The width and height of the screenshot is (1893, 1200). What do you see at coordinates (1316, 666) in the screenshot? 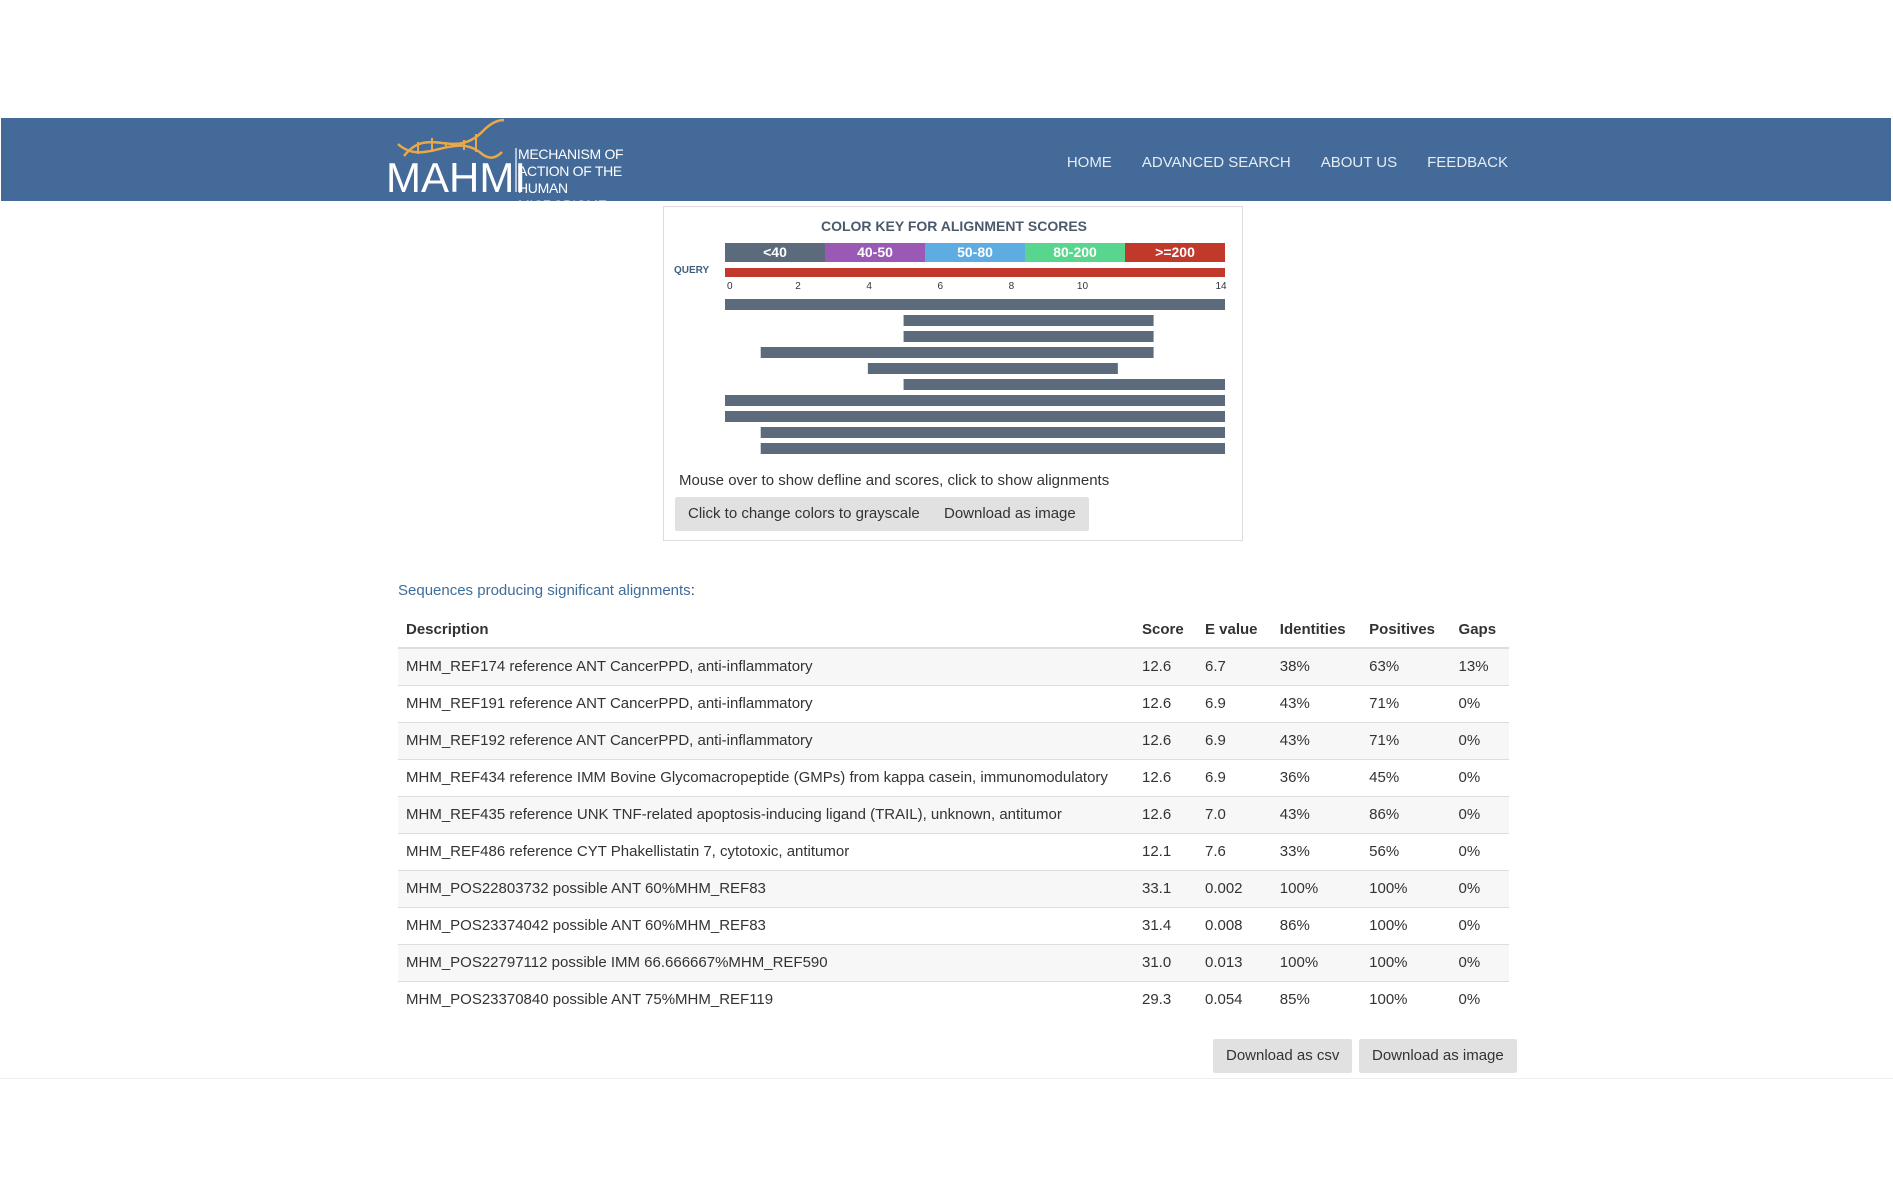
I see `cell-identities: 38%` at bounding box center [1316, 666].